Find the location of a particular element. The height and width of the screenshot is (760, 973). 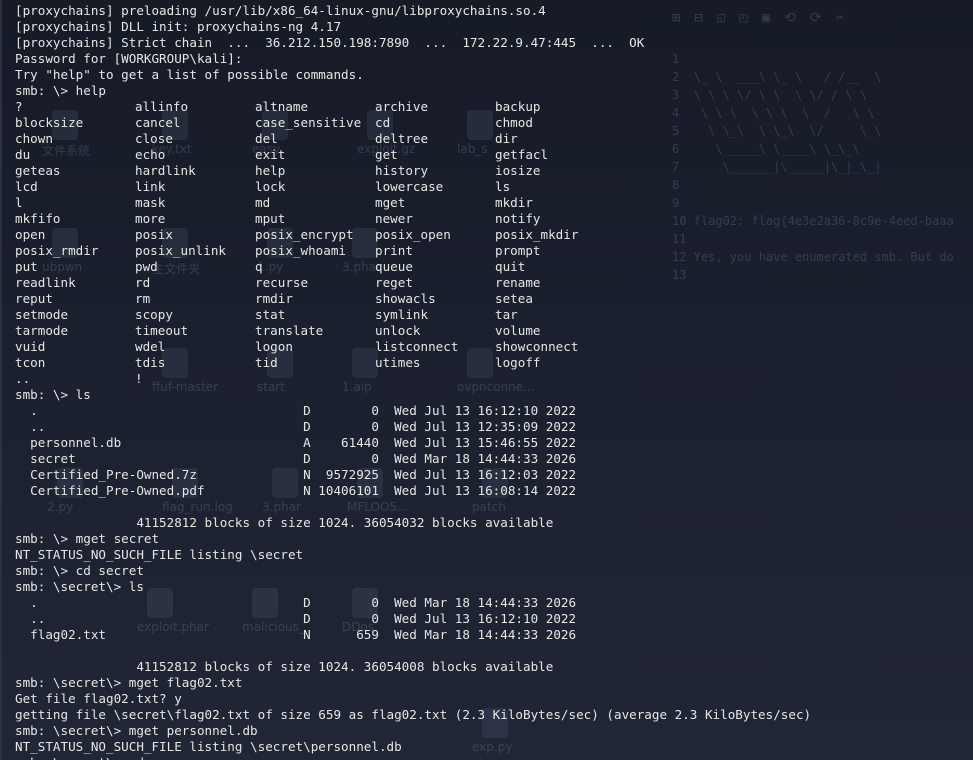

terminal-line: secret D 0 Wed Mar 18 14:44:33 2026 is located at coordinates (296, 458).